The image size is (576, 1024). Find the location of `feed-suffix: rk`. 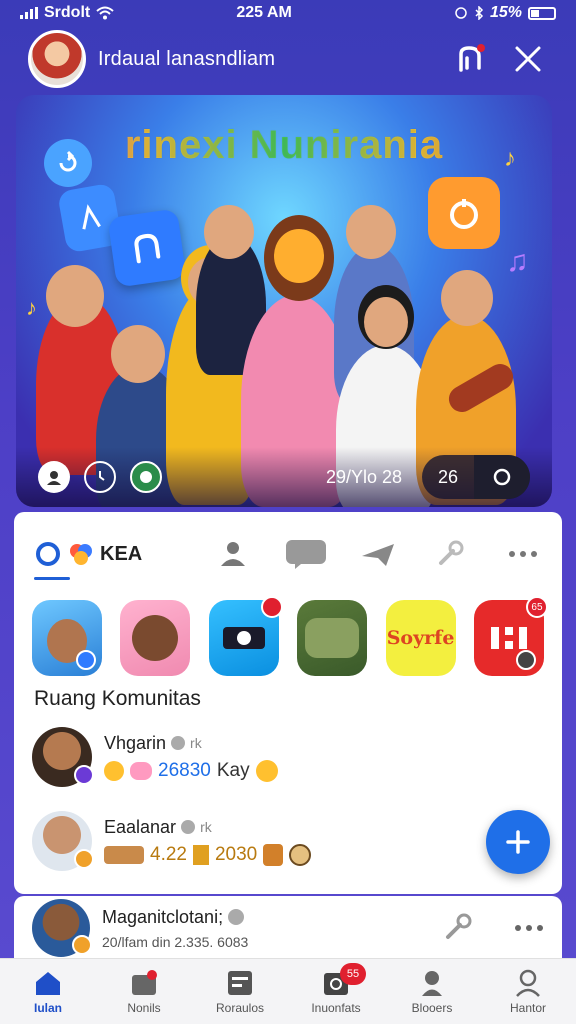

feed-suffix: rk is located at coordinates (196, 743).